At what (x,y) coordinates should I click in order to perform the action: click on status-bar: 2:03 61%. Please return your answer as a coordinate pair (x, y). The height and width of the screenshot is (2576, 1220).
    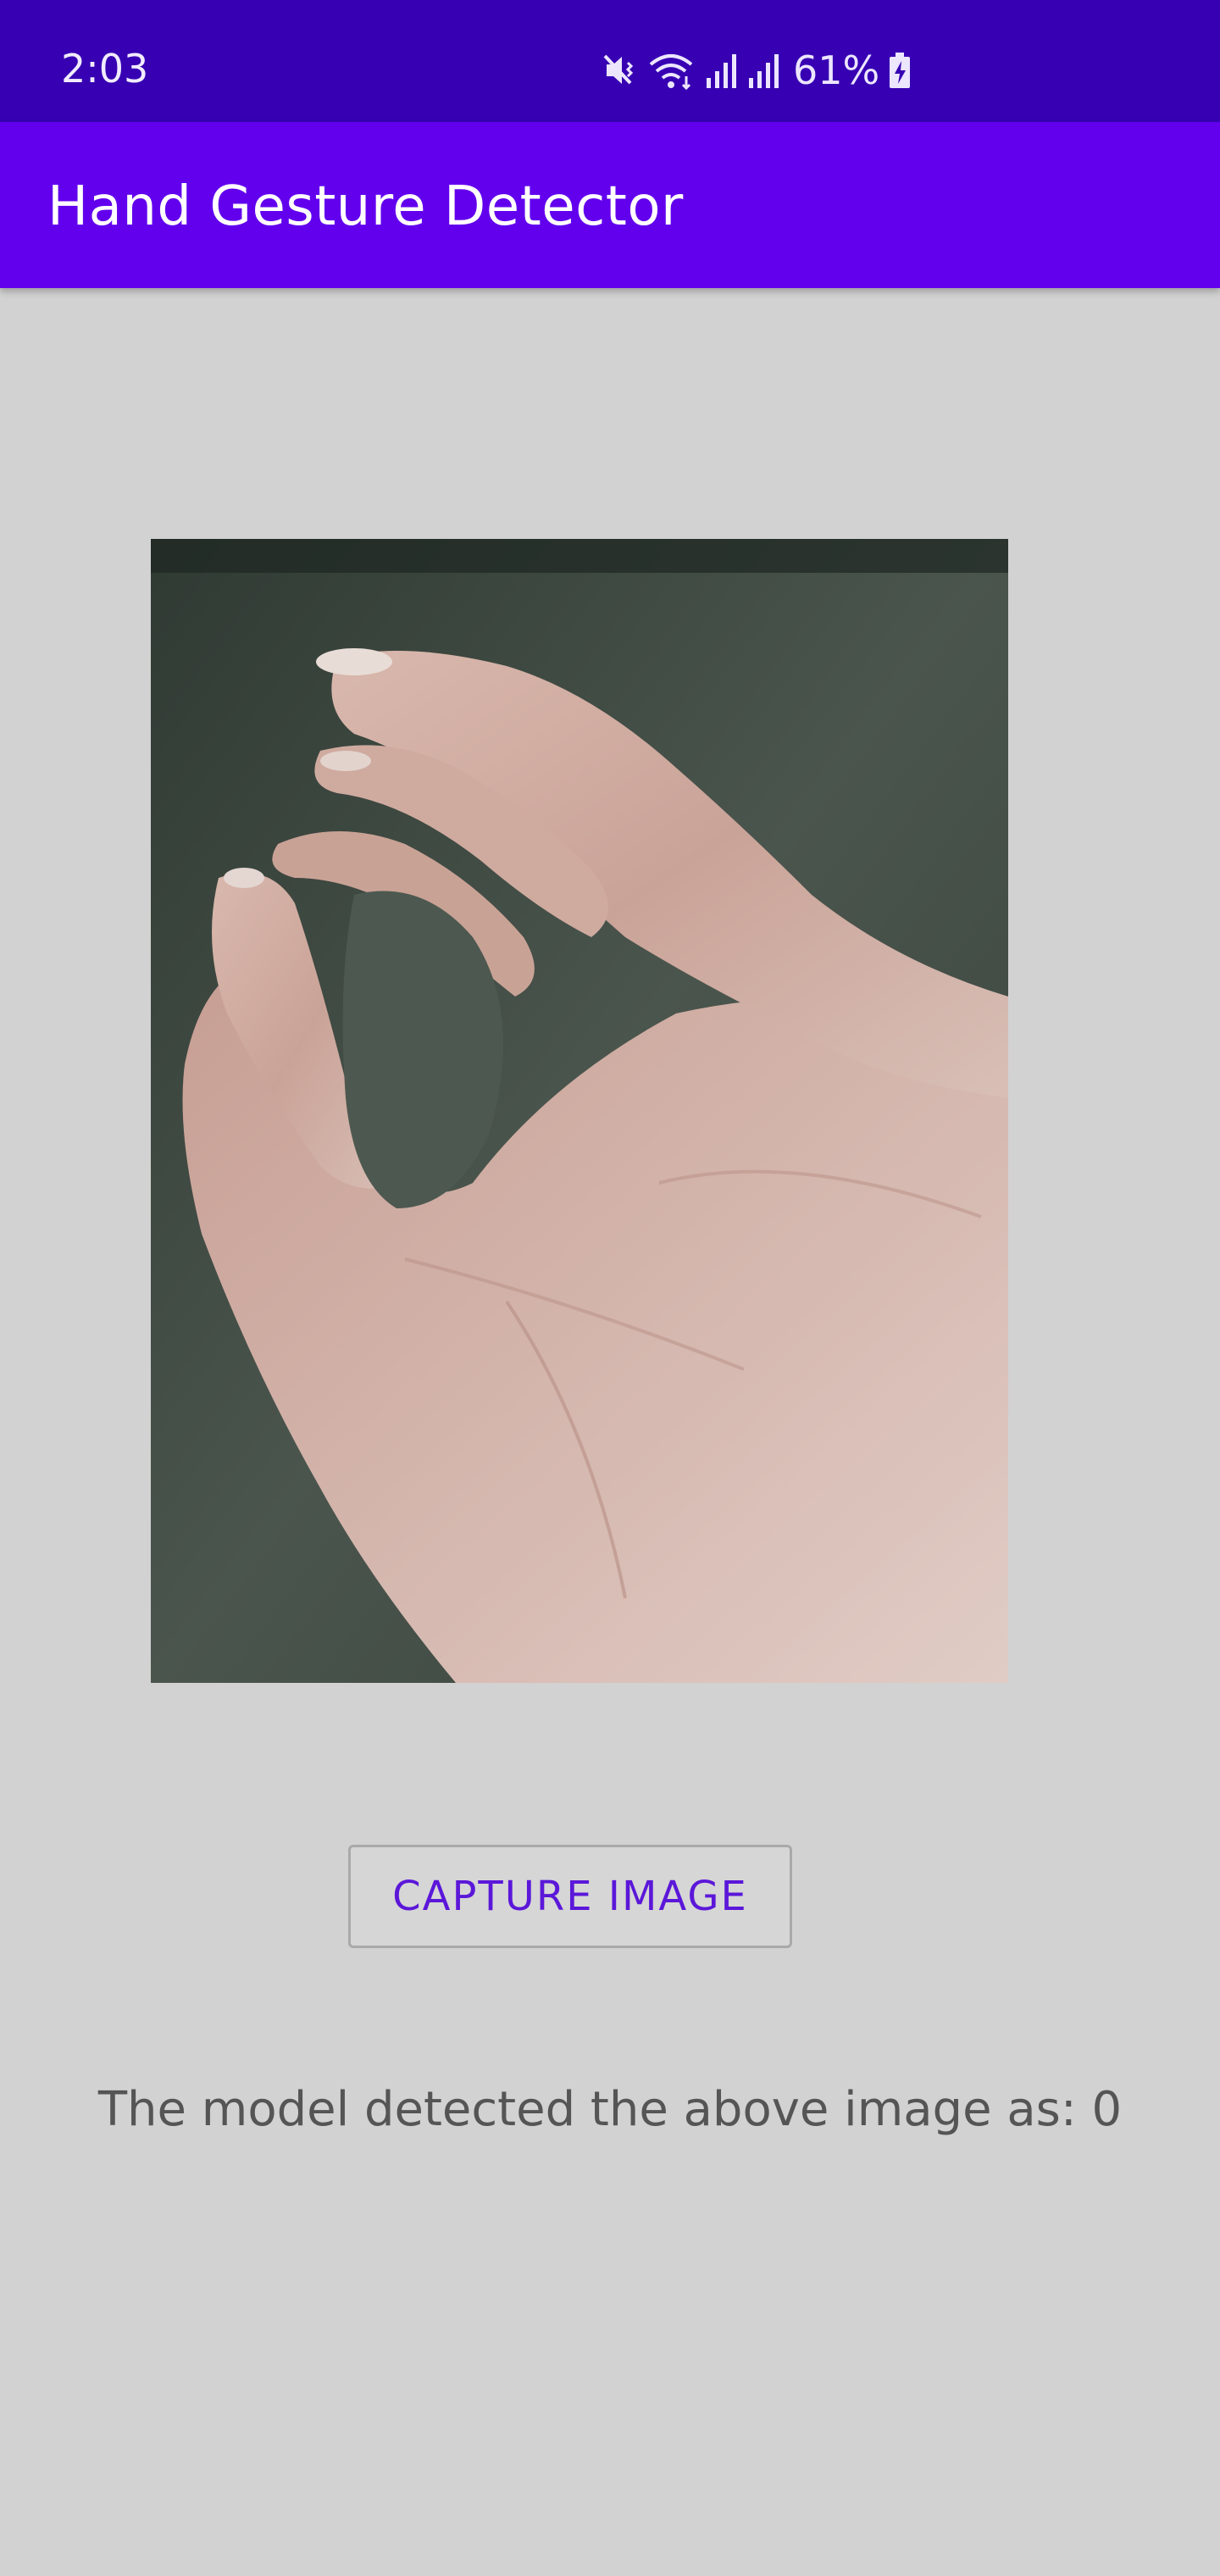
    Looking at the image, I should click on (610, 61).